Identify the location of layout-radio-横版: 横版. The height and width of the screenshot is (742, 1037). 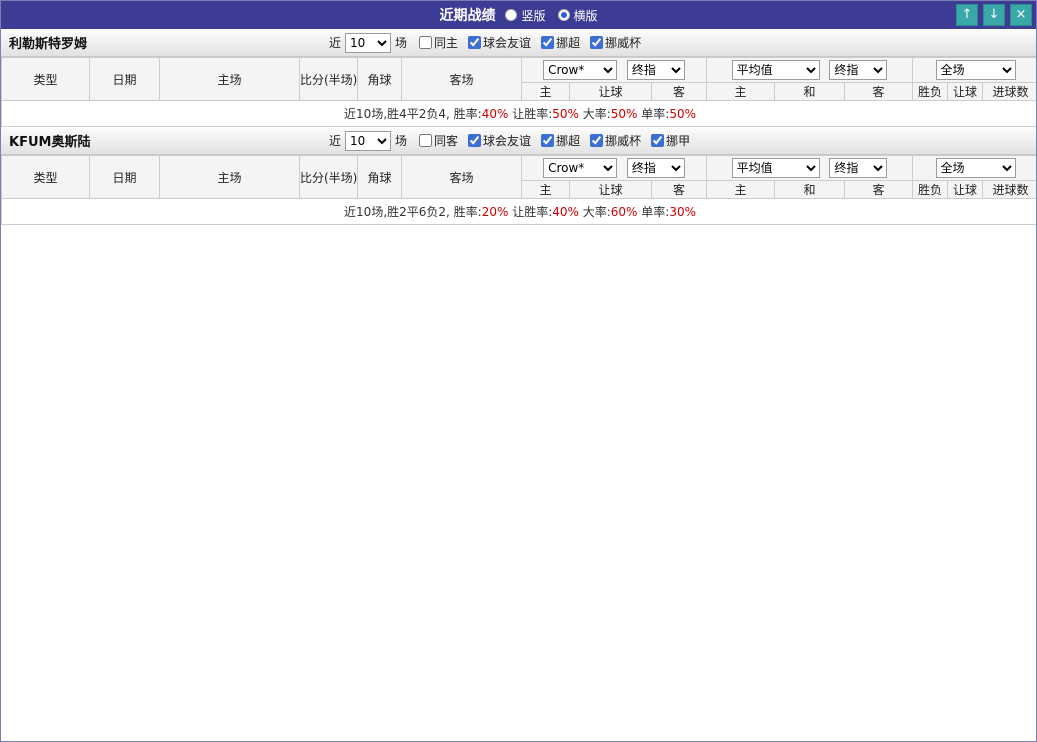
(577, 15).